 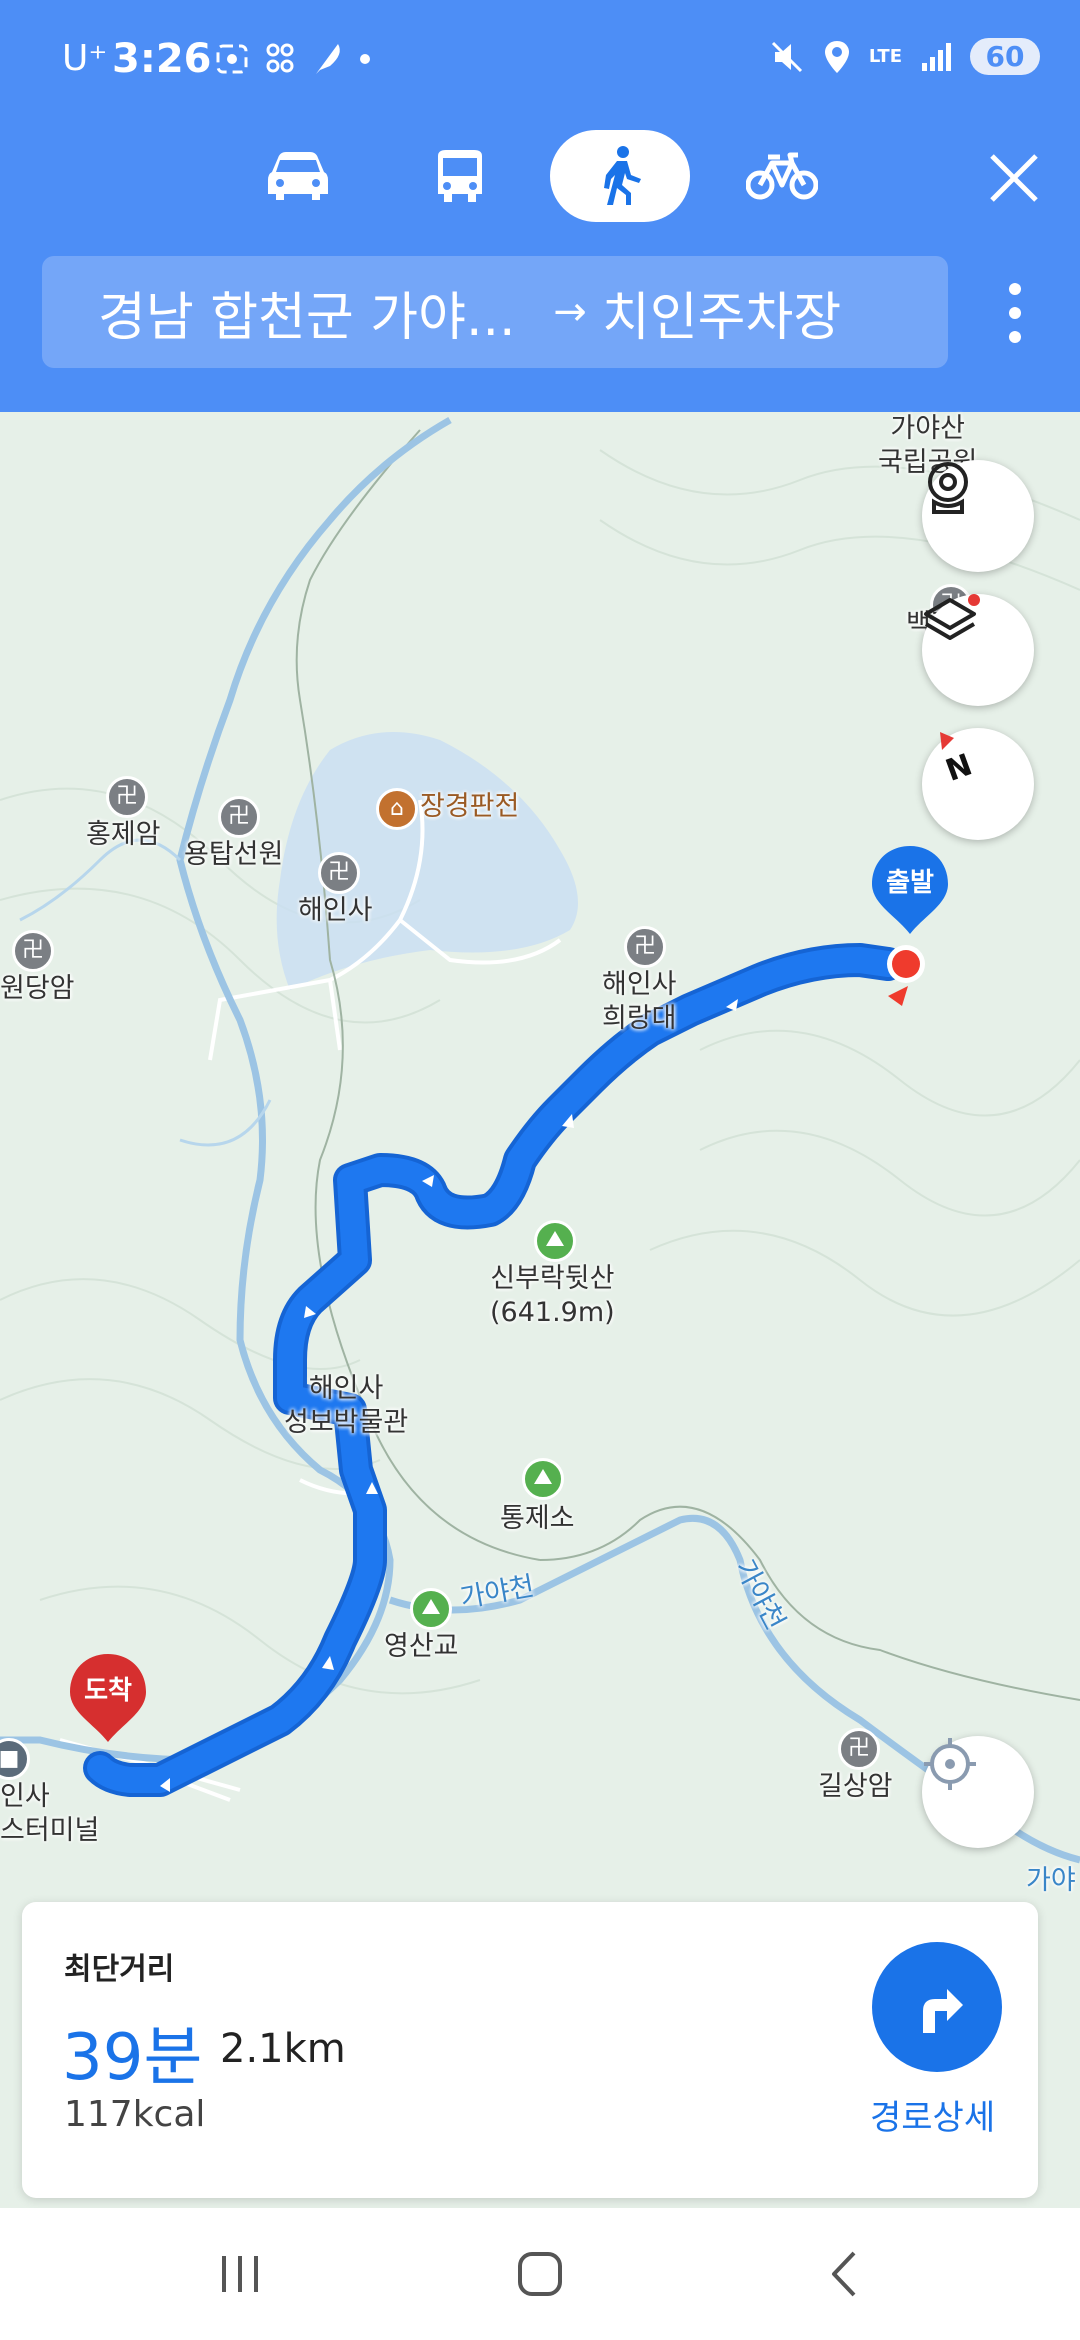 I want to click on bike-icon, so click(x=782, y=176).